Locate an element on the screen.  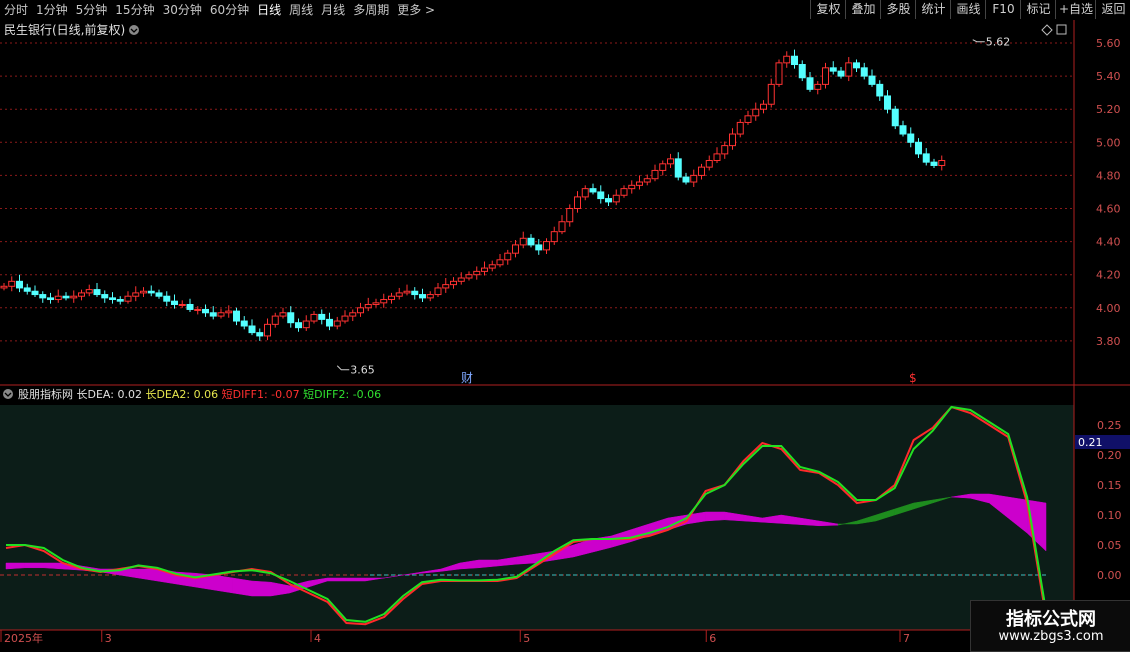
legend-item-2: 短DIFF1: -0.07 is located at coordinates (263, 394).